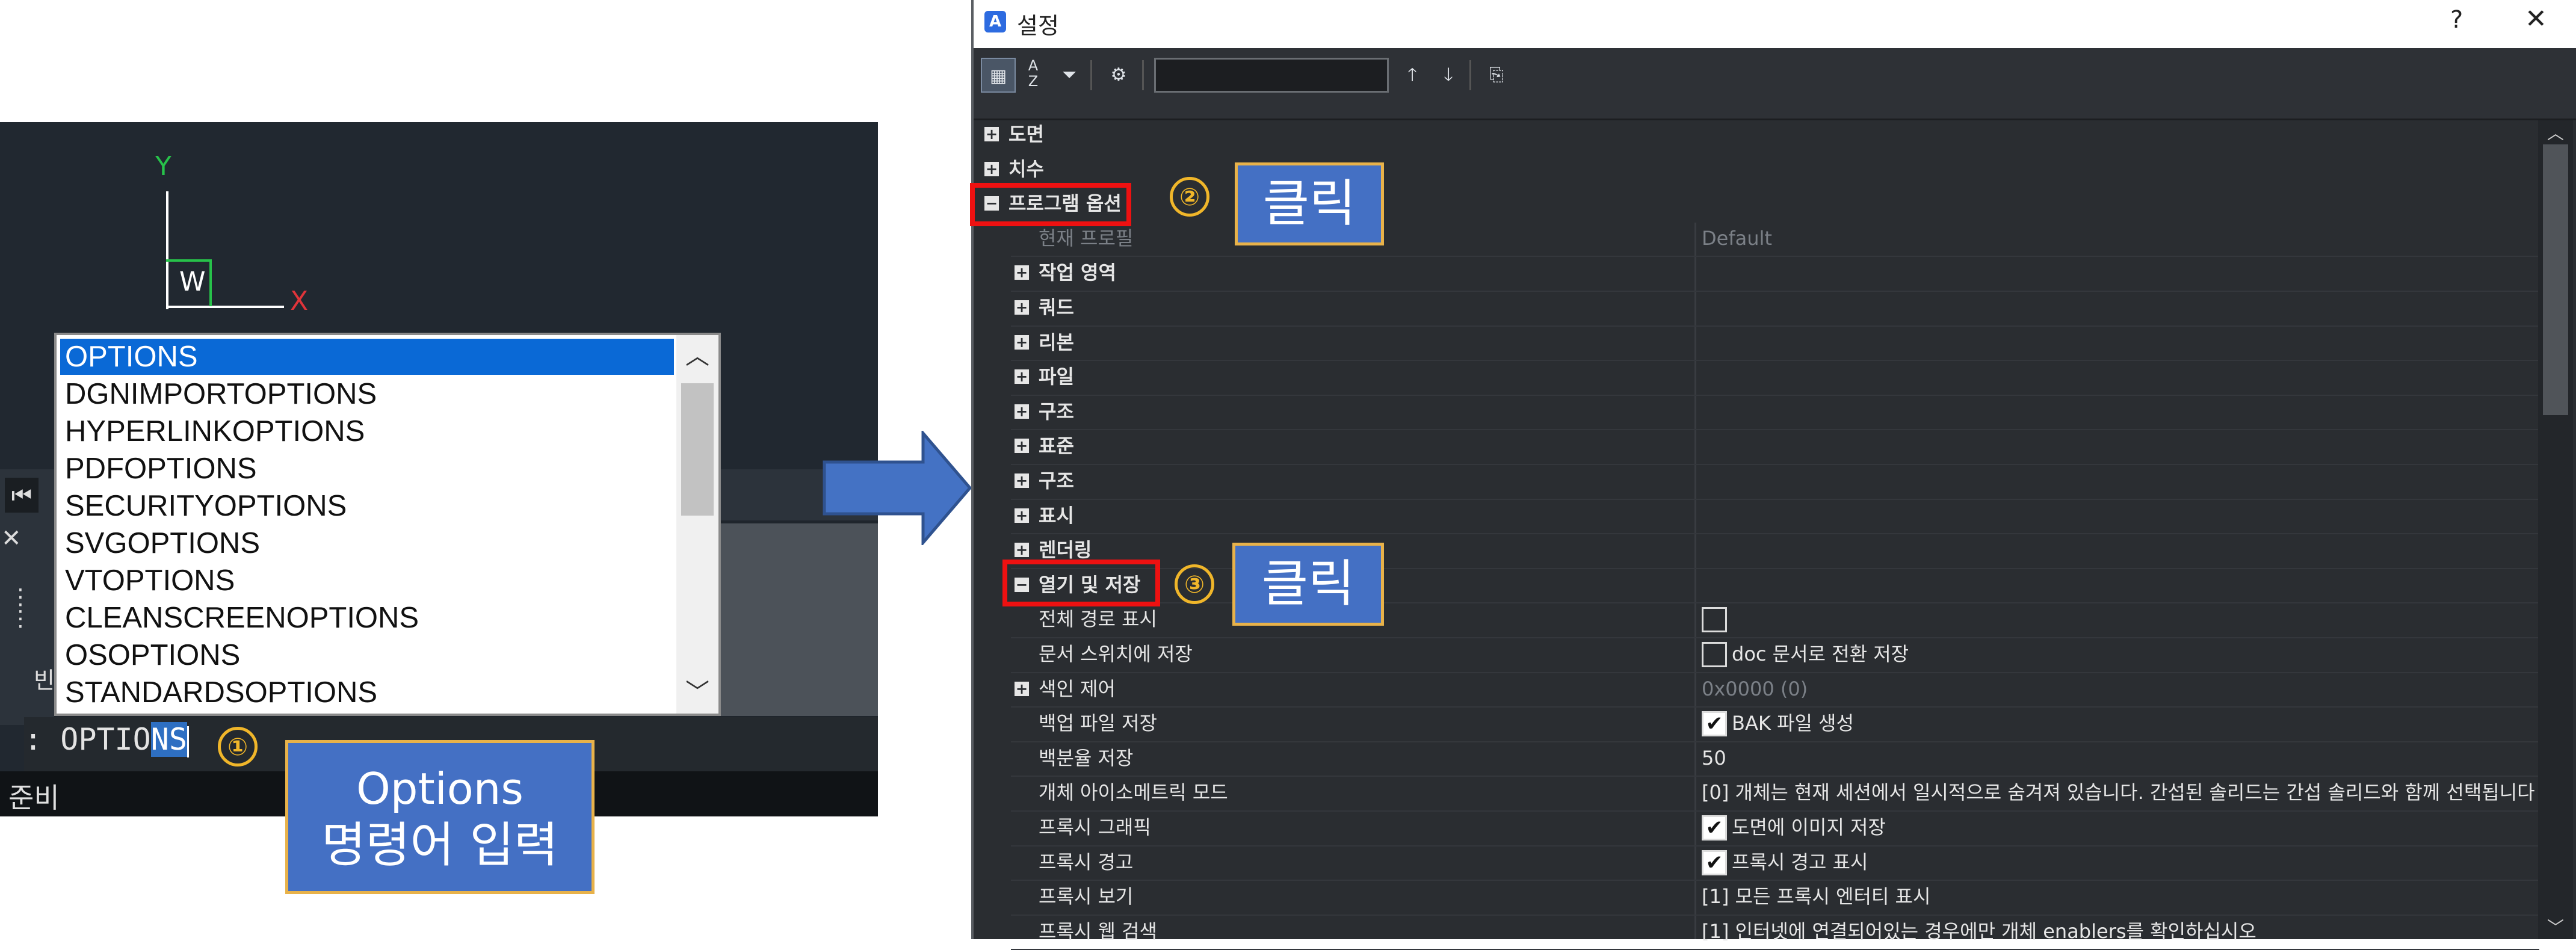  What do you see at coordinates (1412, 75) in the screenshot?
I see `search-up-arrow-icon: 🡑` at bounding box center [1412, 75].